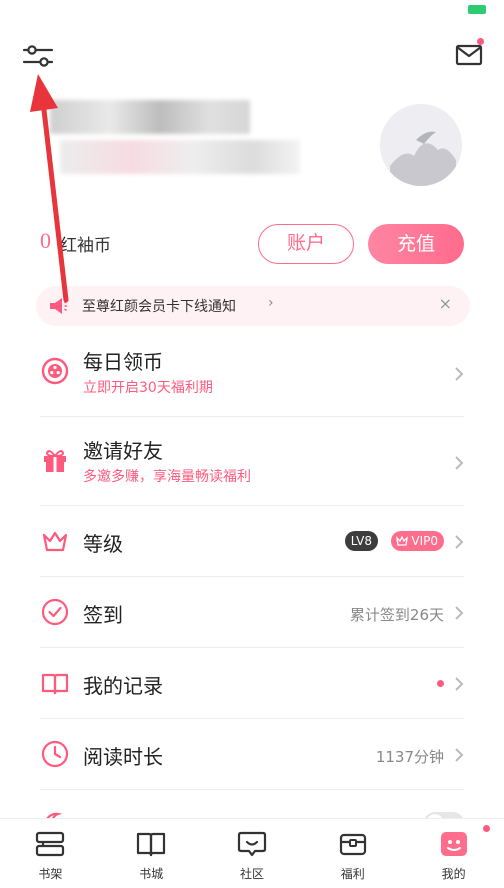 The height and width of the screenshot is (888, 504). What do you see at coordinates (252, 683) in the screenshot?
I see `menu-item-my-records: 我的记录` at bounding box center [252, 683].